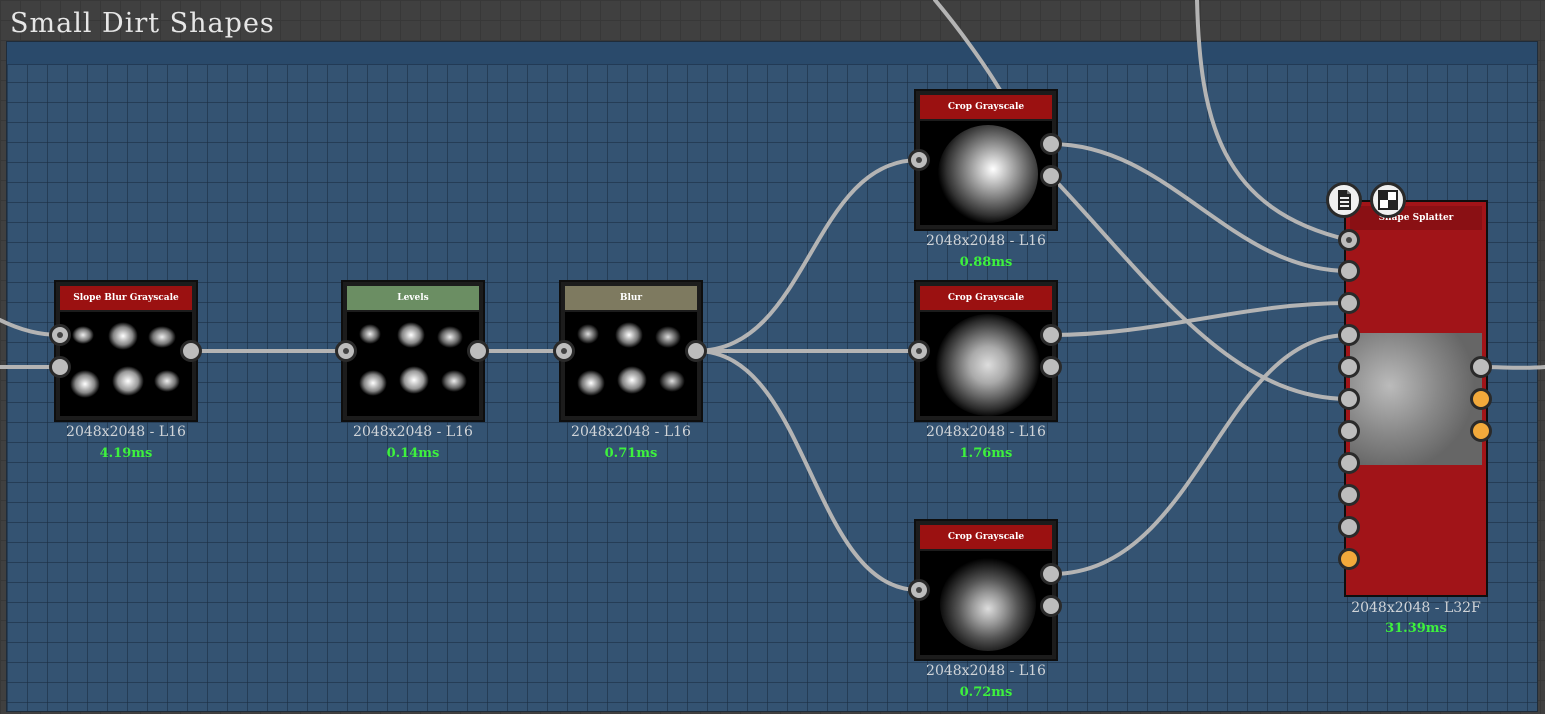  What do you see at coordinates (1388, 200) in the screenshot?
I see `checker-icon` at bounding box center [1388, 200].